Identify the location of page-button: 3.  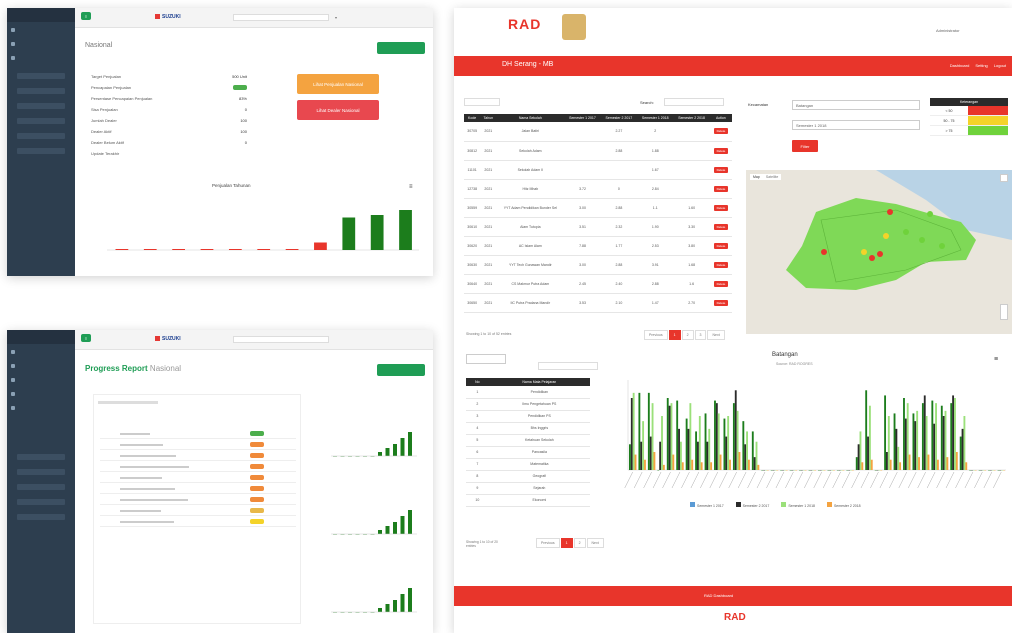
(700, 335).